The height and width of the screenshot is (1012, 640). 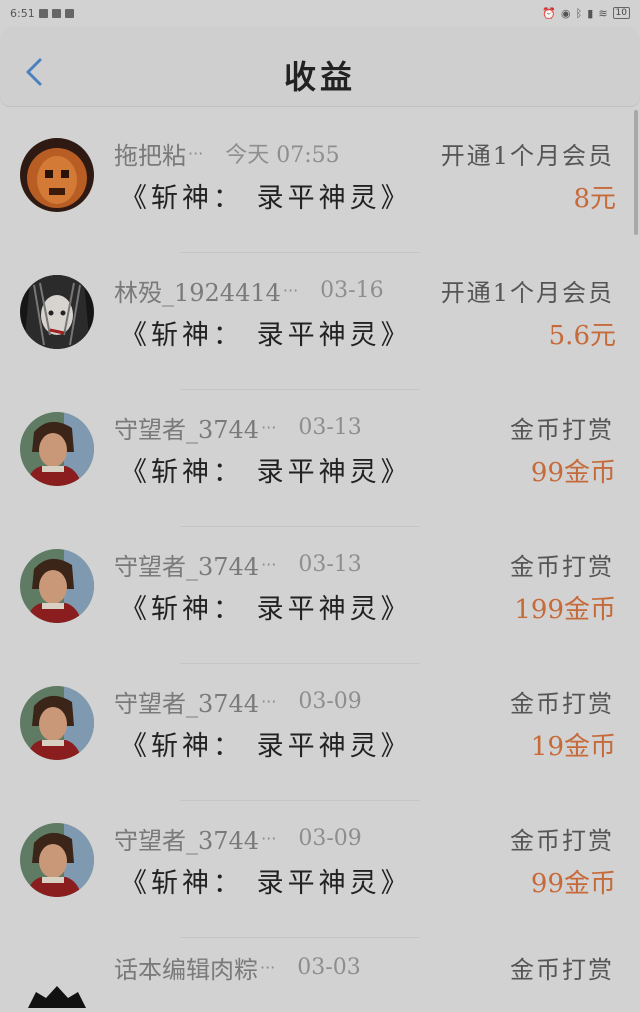 I want to click on timestamp: 03-03, so click(x=329, y=967).